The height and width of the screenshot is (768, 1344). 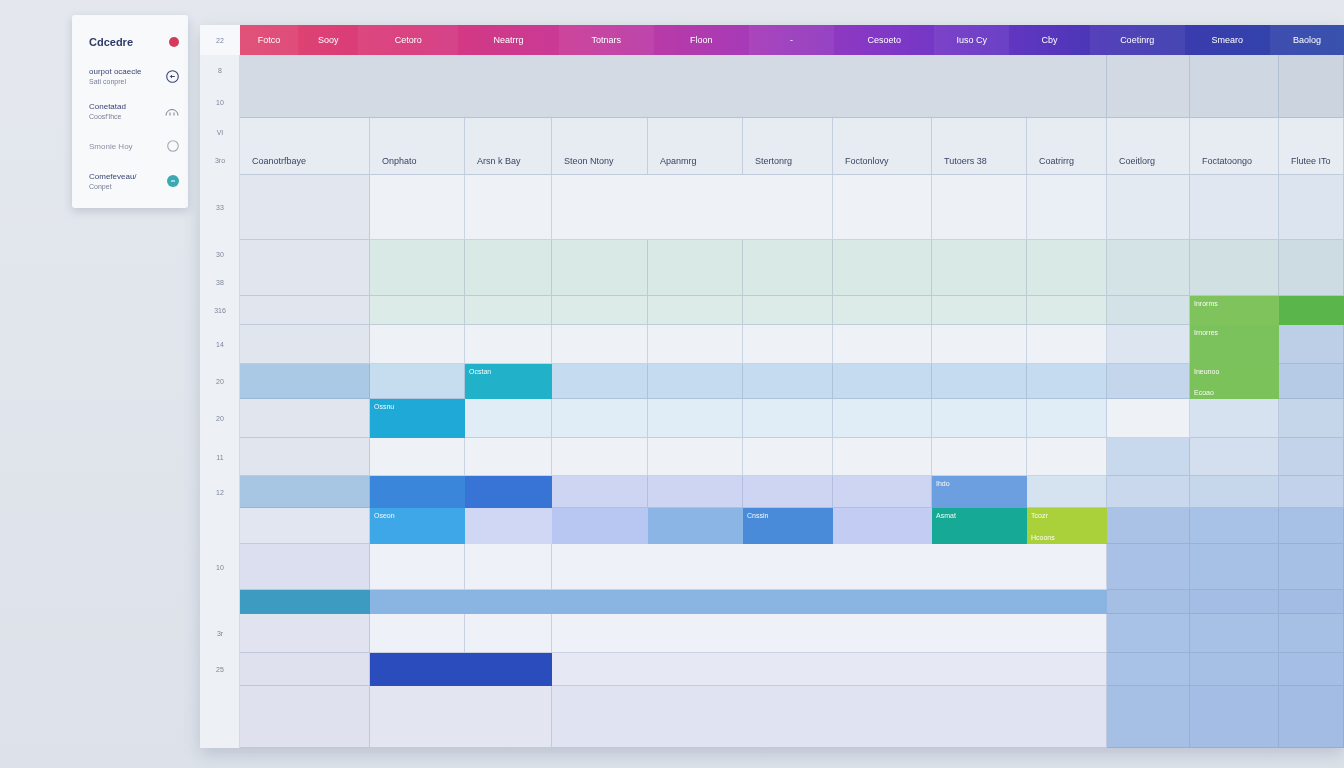 What do you see at coordinates (1311, 146) in the screenshot?
I see `column-header: Flutee ITo` at bounding box center [1311, 146].